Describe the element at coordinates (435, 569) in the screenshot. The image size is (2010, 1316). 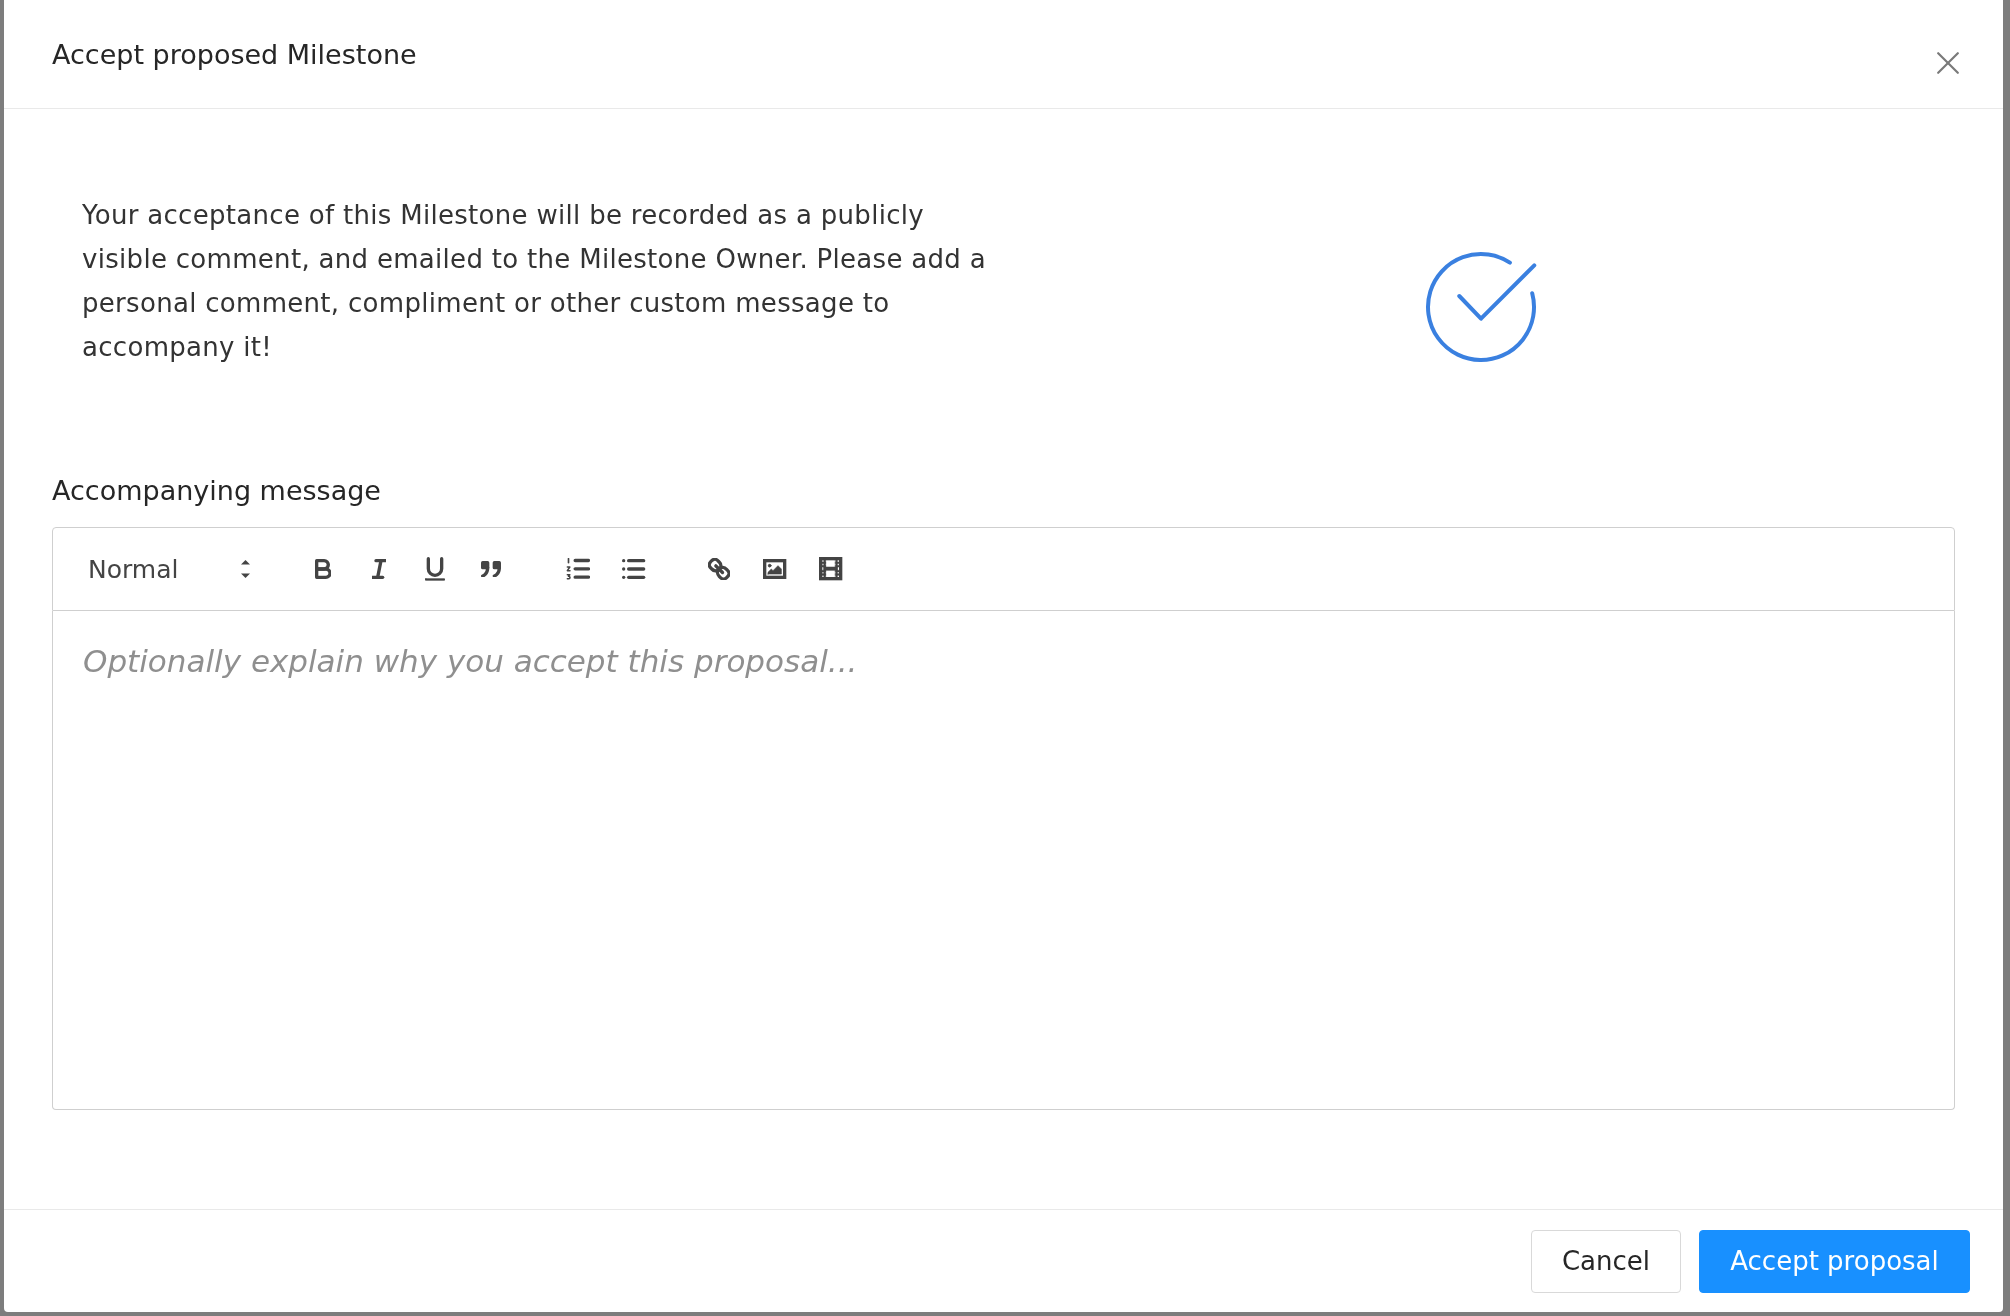
I see `underline-icon` at that location.